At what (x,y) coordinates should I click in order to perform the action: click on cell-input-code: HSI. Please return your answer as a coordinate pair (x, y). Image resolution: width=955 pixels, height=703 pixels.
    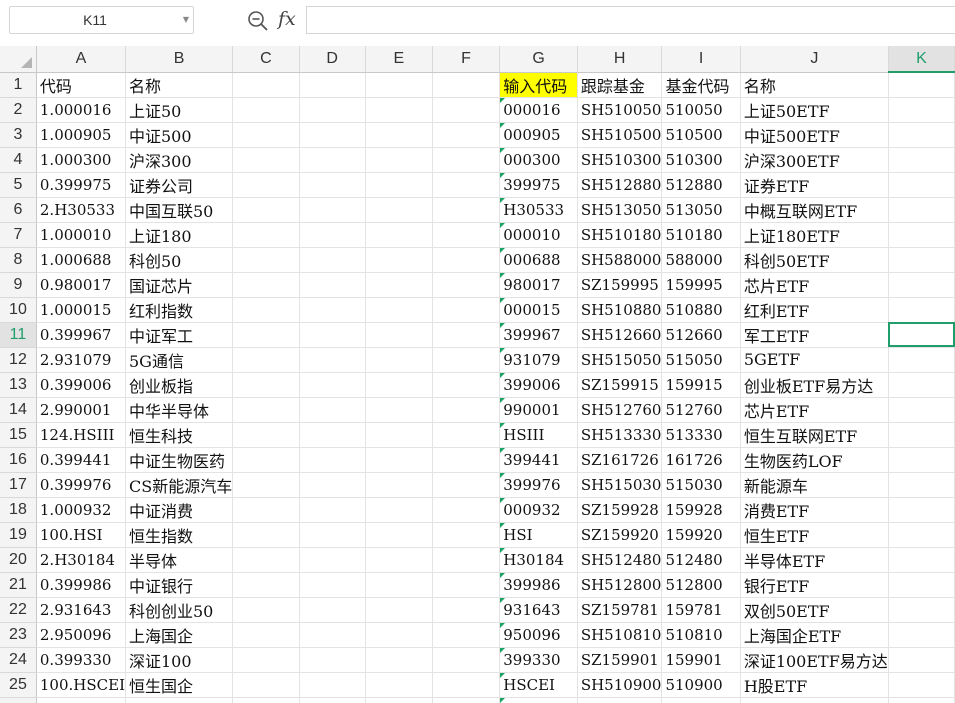
    Looking at the image, I should click on (538, 535).